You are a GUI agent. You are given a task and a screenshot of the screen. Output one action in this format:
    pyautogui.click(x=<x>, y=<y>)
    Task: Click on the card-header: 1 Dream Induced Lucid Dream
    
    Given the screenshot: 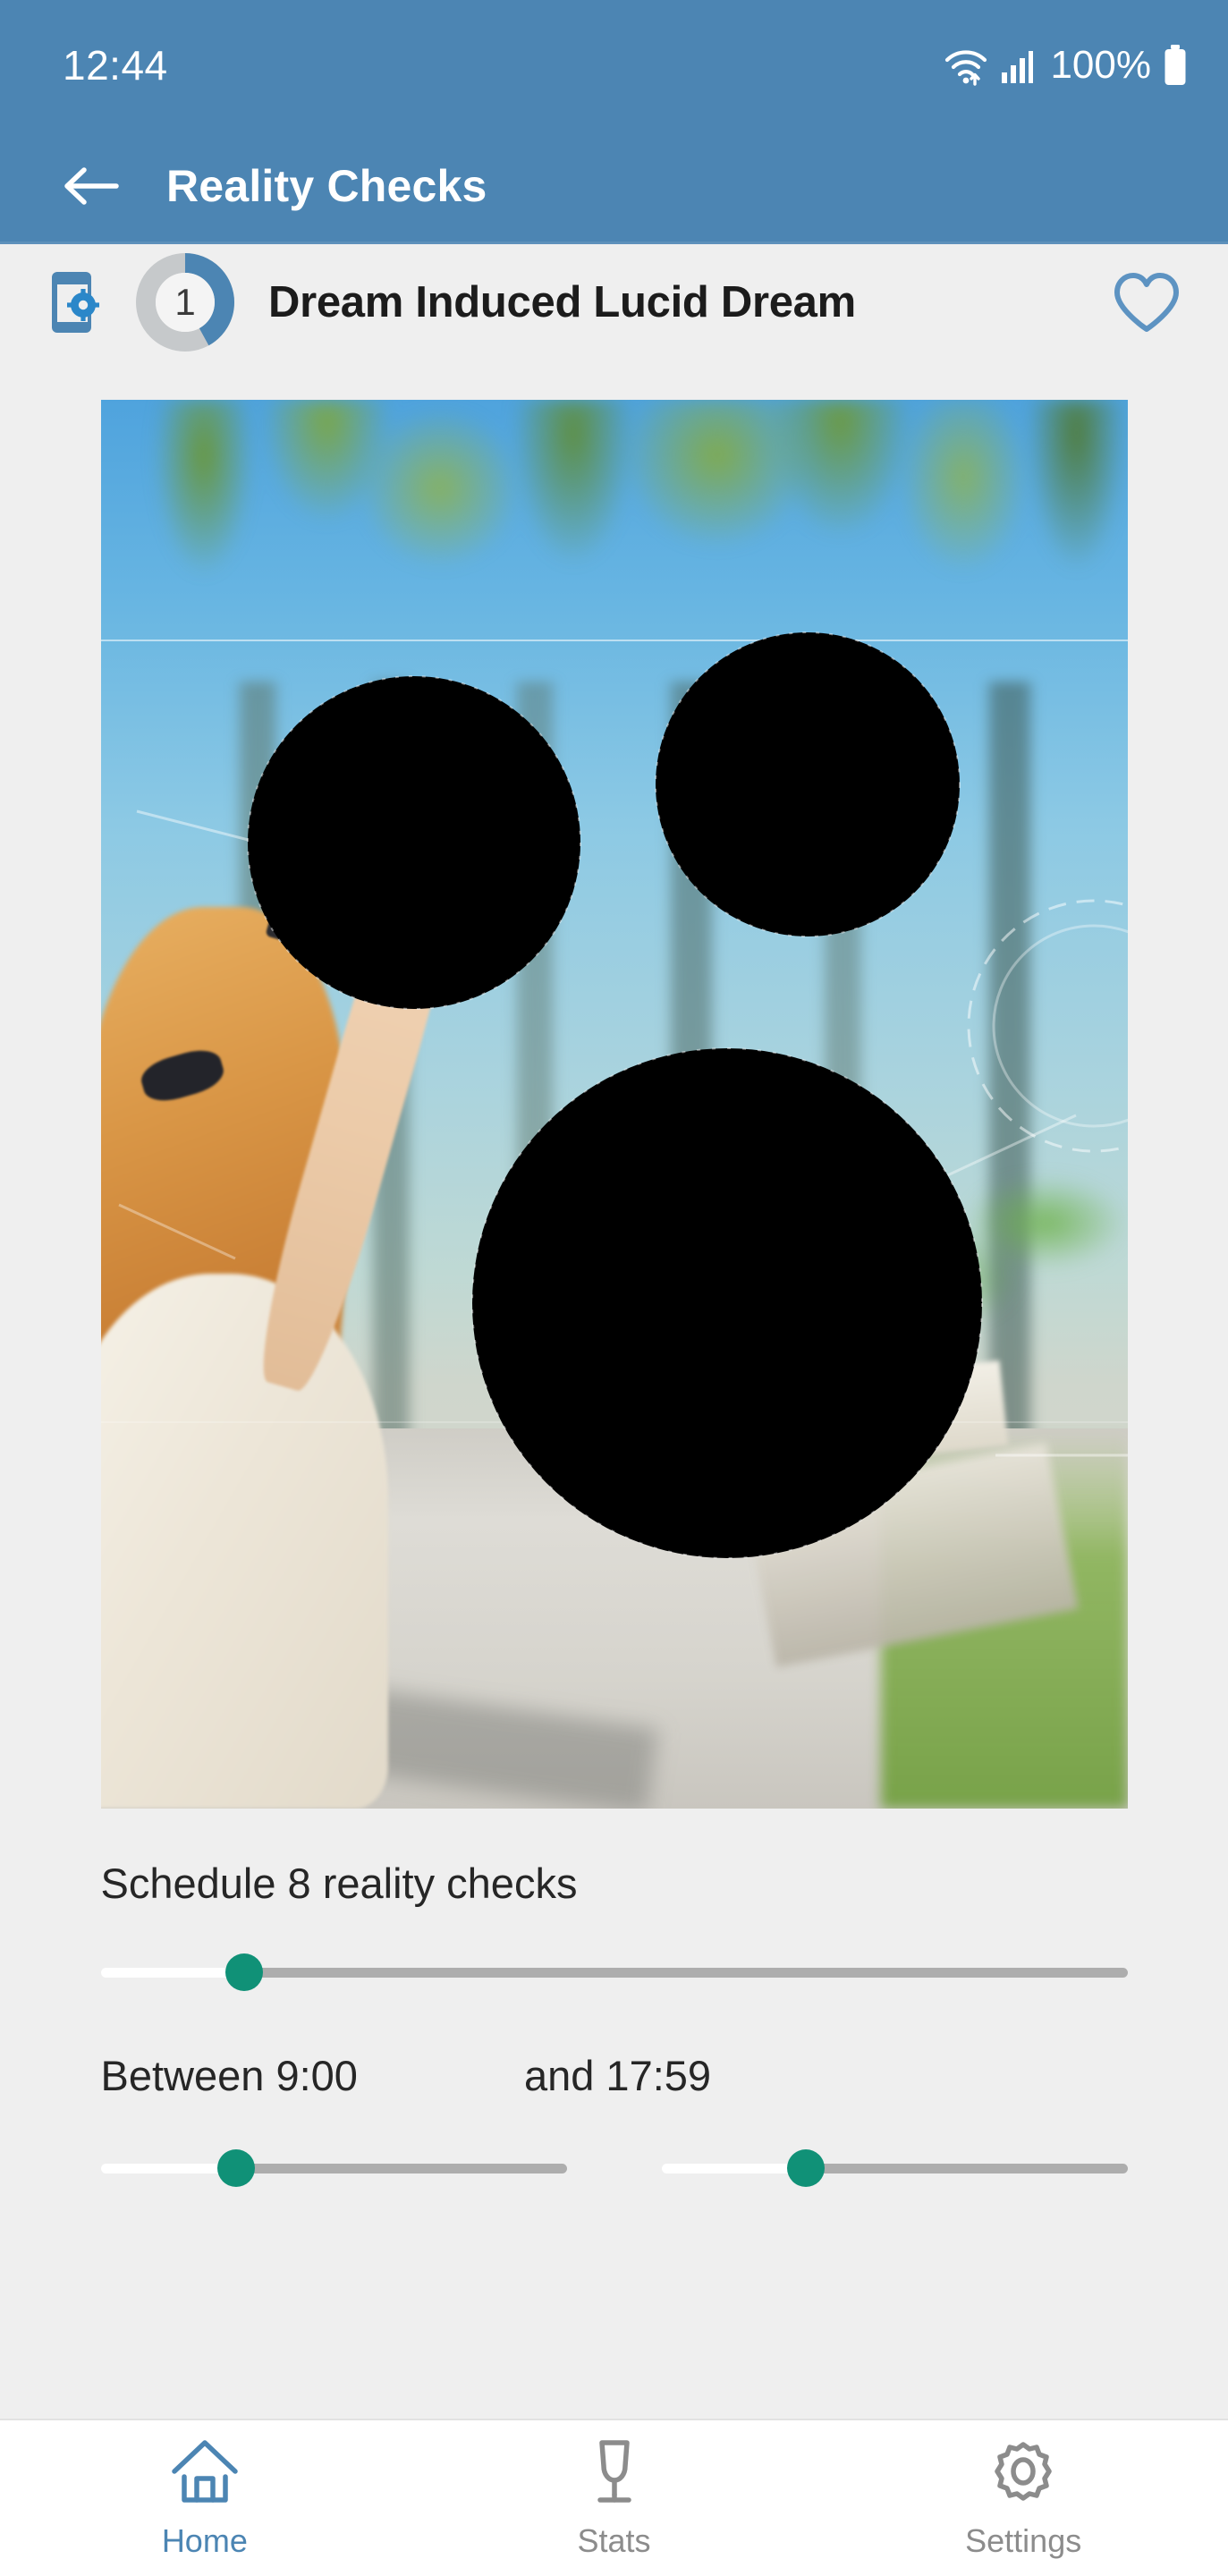 What is the action you would take?
    pyautogui.click(x=614, y=301)
    